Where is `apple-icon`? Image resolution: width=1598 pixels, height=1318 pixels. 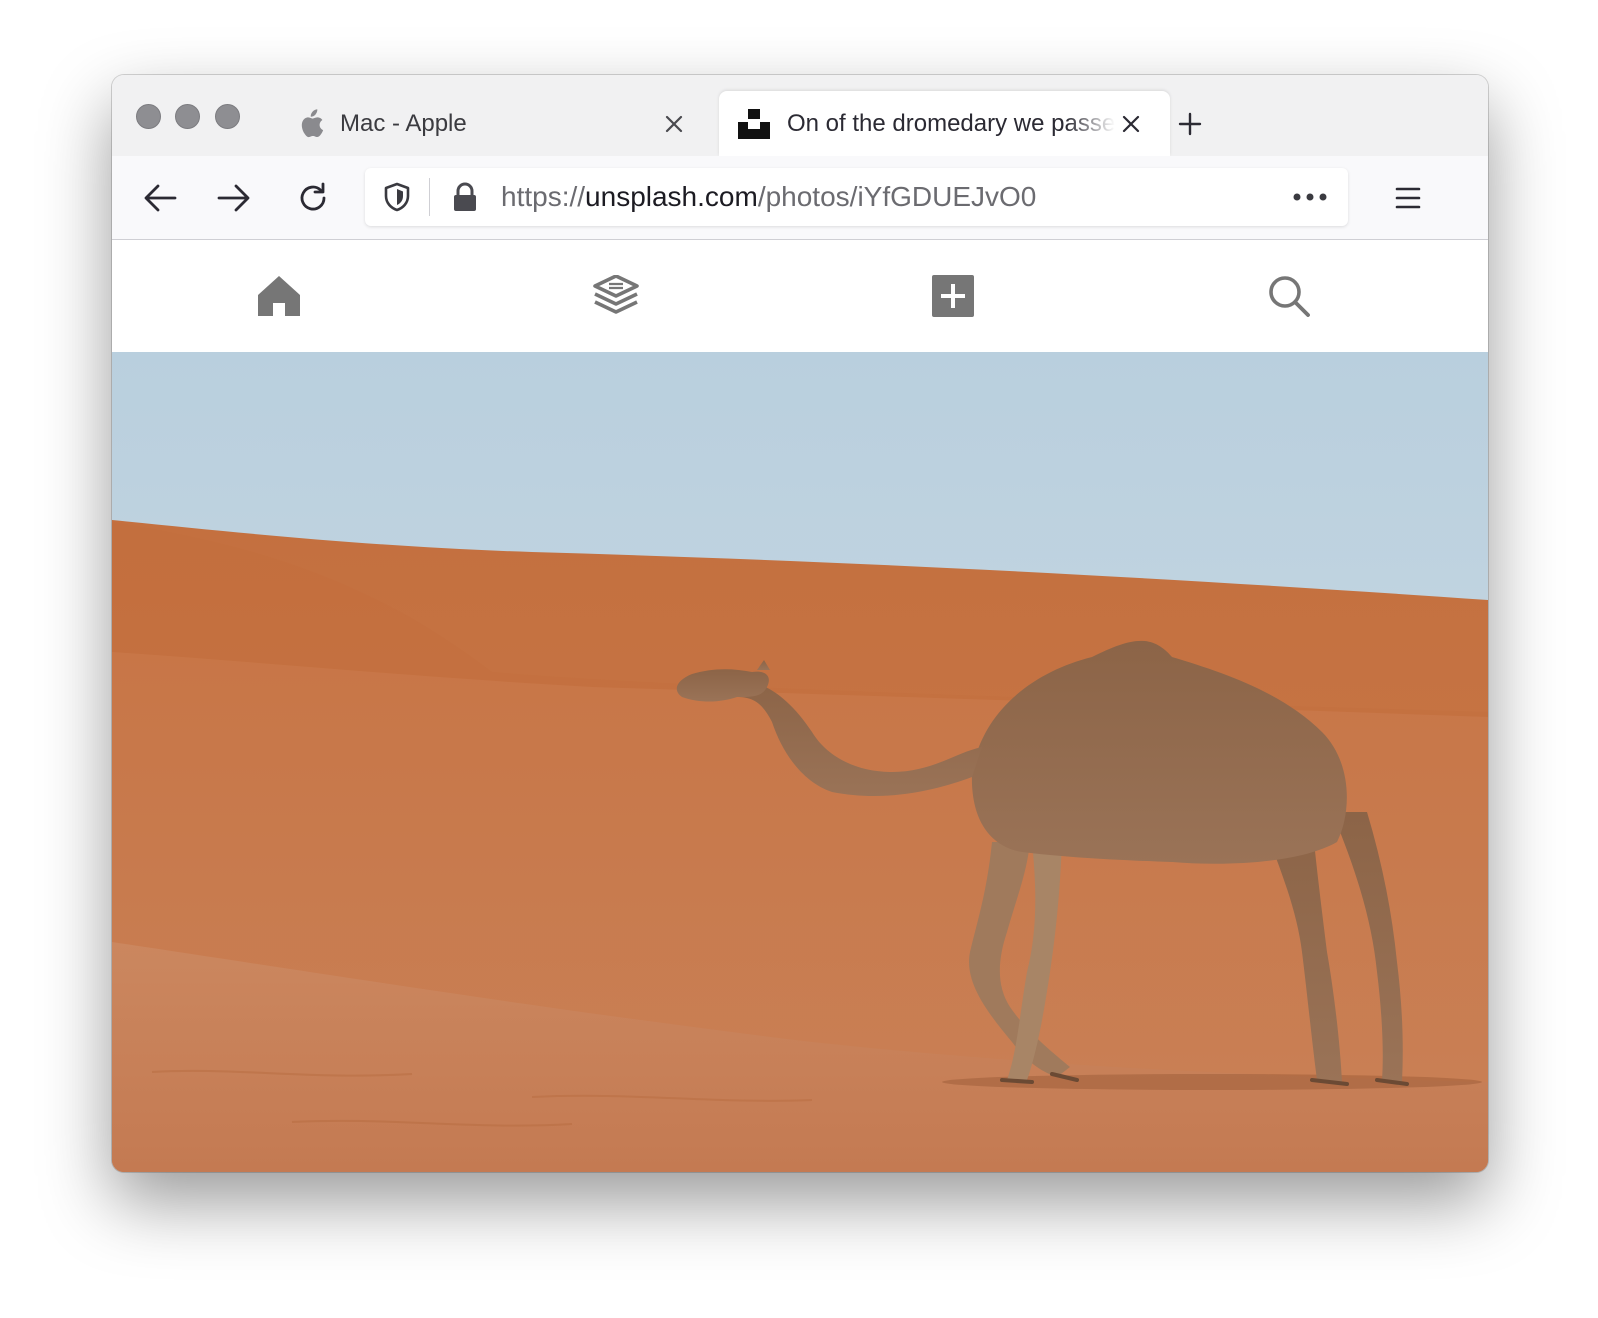 apple-icon is located at coordinates (311, 124).